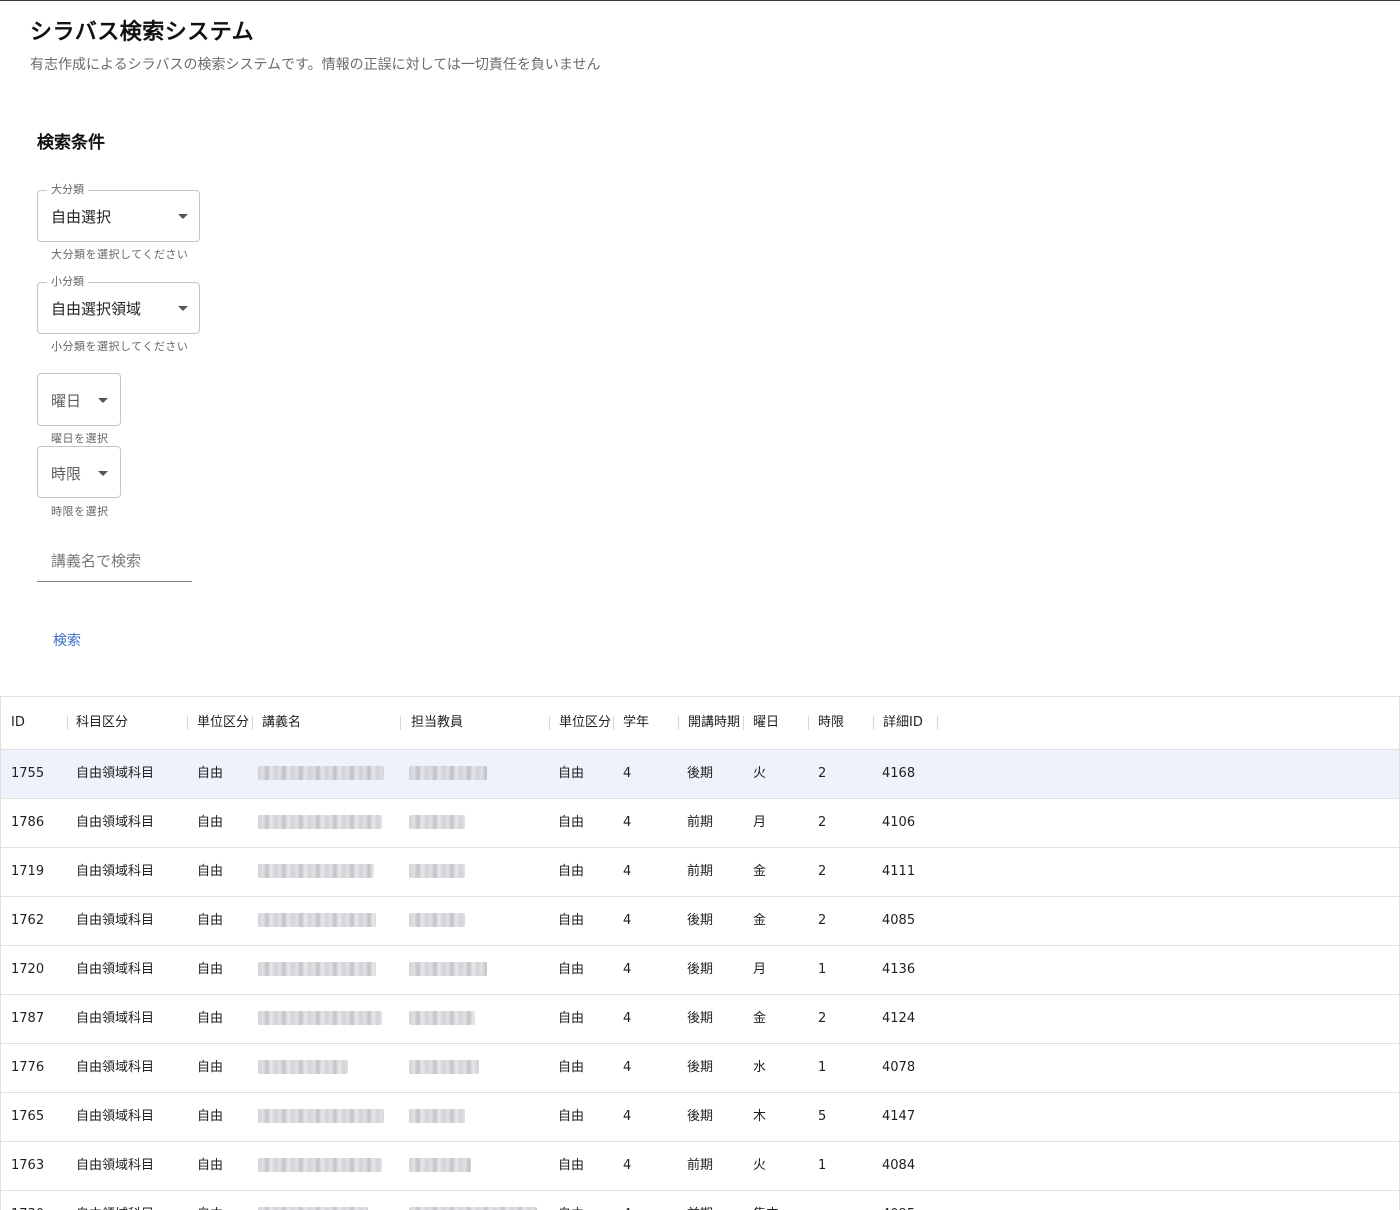 Image resolution: width=1400 pixels, height=1210 pixels. Describe the element at coordinates (899, 773) in the screenshot. I see `cell-detail-id: 4168` at that location.